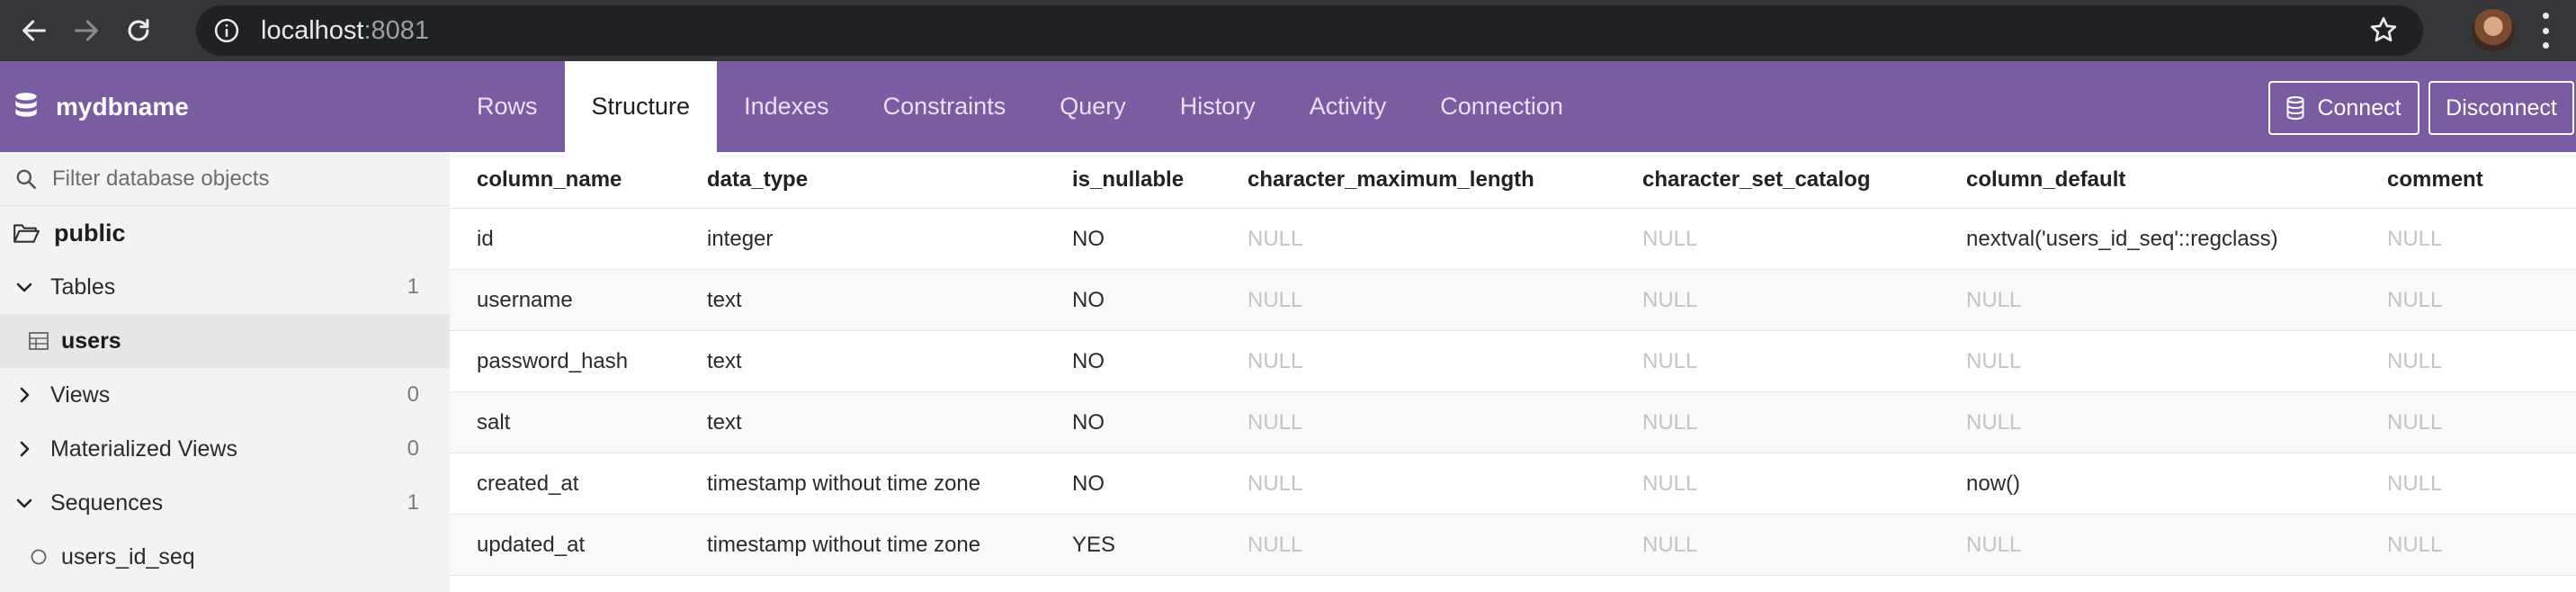  Describe the element at coordinates (2359, 107) in the screenshot. I see `connect-label: Connect` at that location.